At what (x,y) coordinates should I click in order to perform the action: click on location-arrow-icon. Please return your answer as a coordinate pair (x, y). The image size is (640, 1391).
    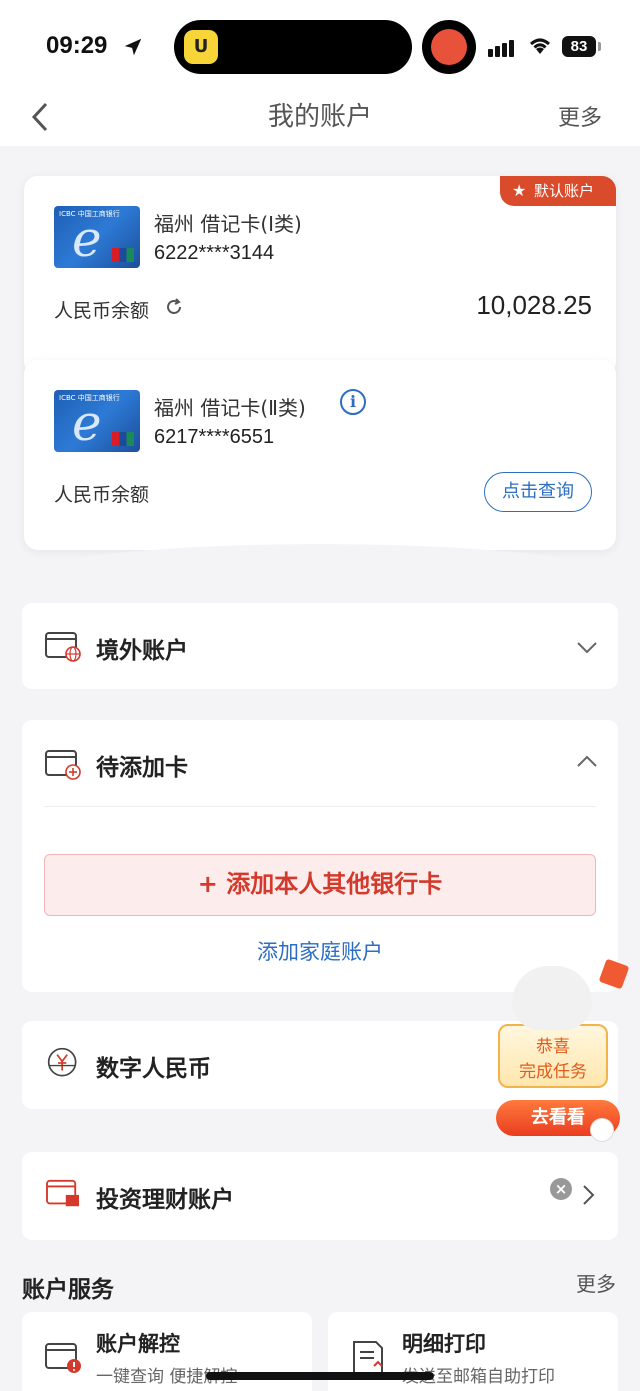
    Looking at the image, I should click on (133, 47).